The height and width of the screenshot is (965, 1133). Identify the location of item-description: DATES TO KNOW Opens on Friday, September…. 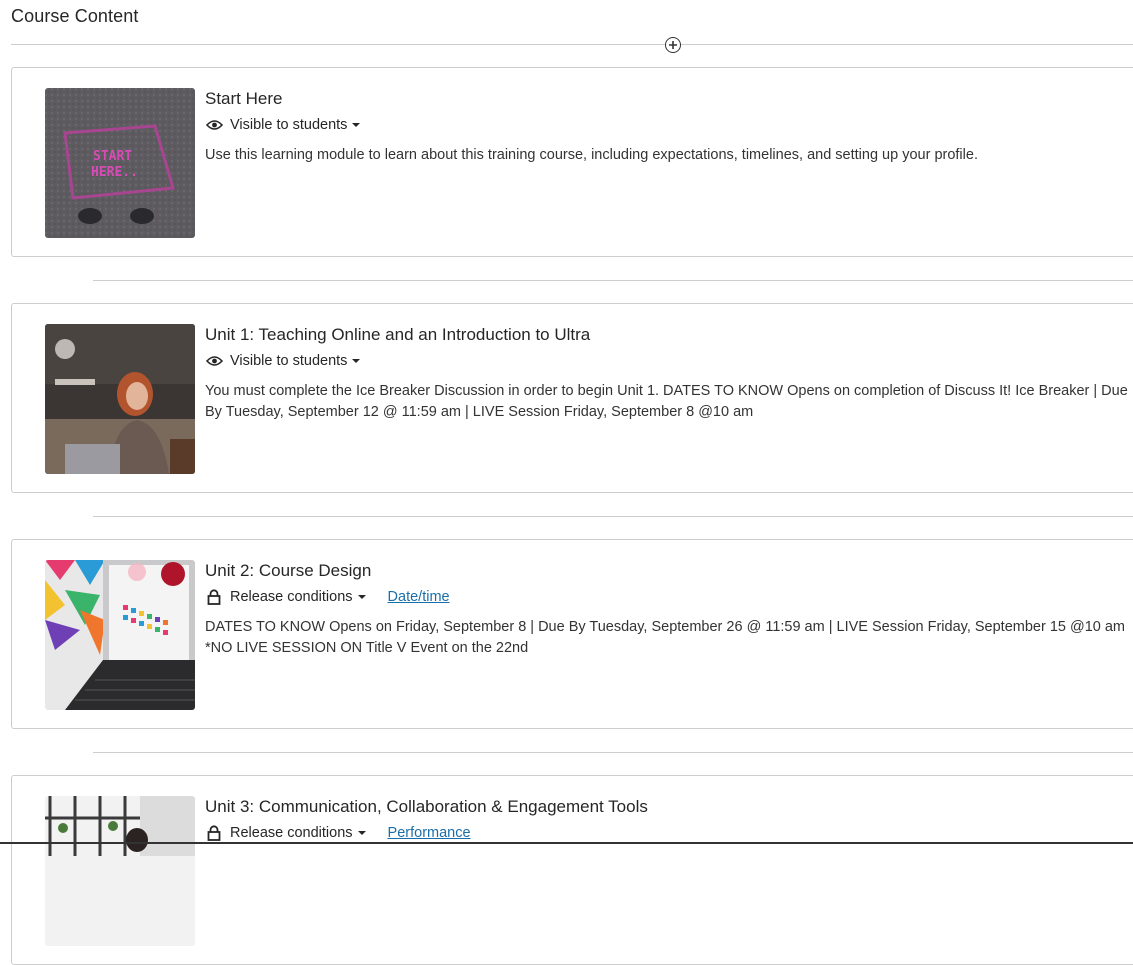
(665, 637).